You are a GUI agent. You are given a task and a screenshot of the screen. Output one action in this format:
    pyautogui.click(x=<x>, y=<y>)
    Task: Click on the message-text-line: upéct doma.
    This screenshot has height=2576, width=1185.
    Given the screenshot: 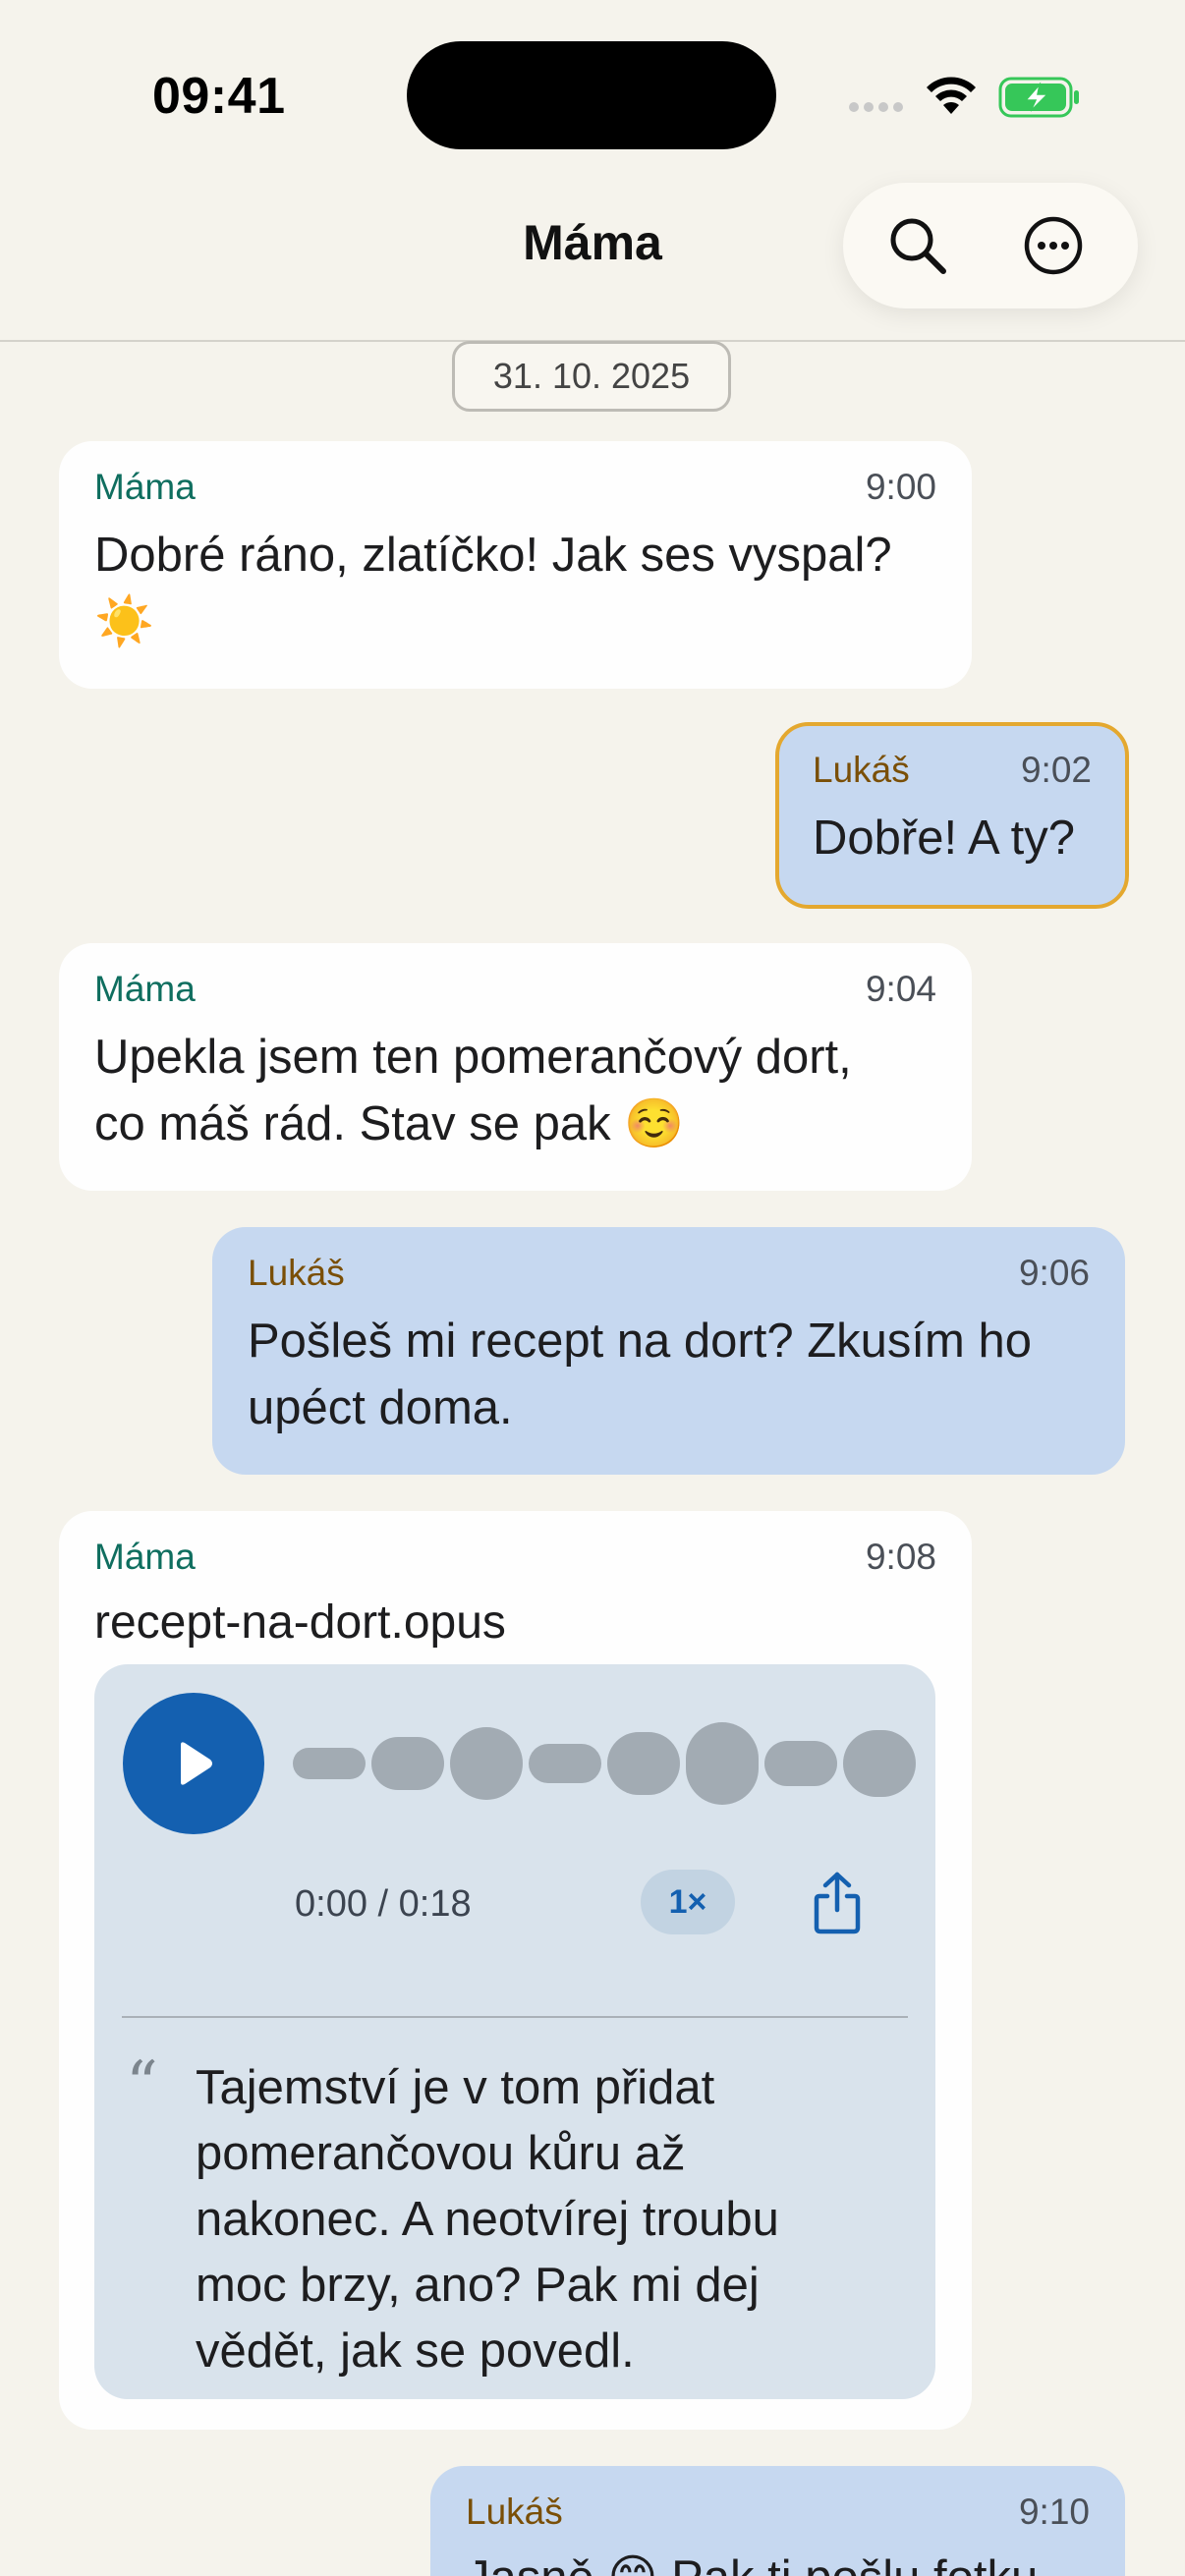 What is the action you would take?
    pyautogui.click(x=381, y=1407)
    